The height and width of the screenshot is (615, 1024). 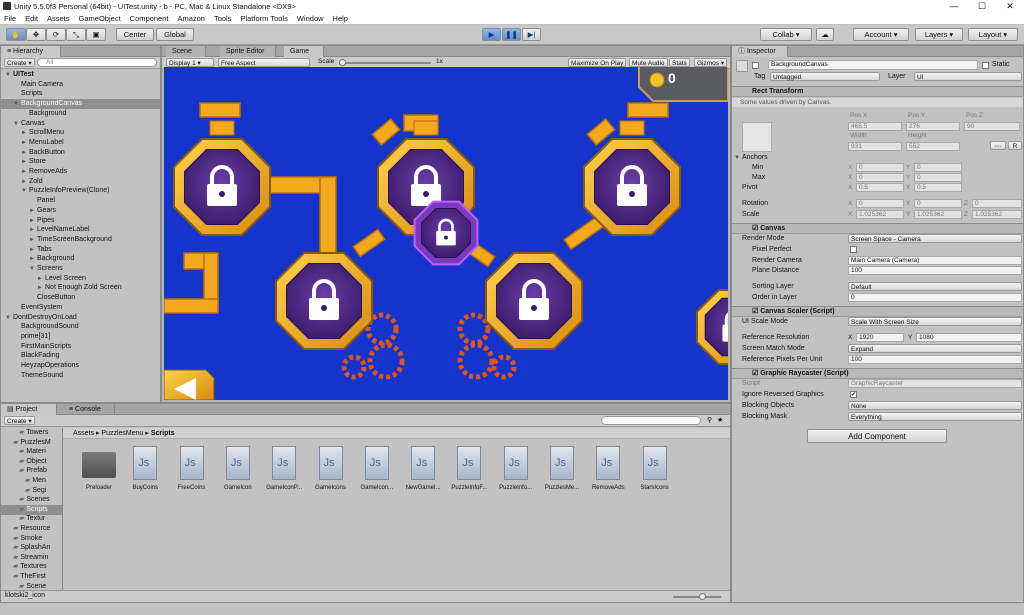 I want to click on folder-tree-item: ▰ TheFirst, so click(x=31, y=577).